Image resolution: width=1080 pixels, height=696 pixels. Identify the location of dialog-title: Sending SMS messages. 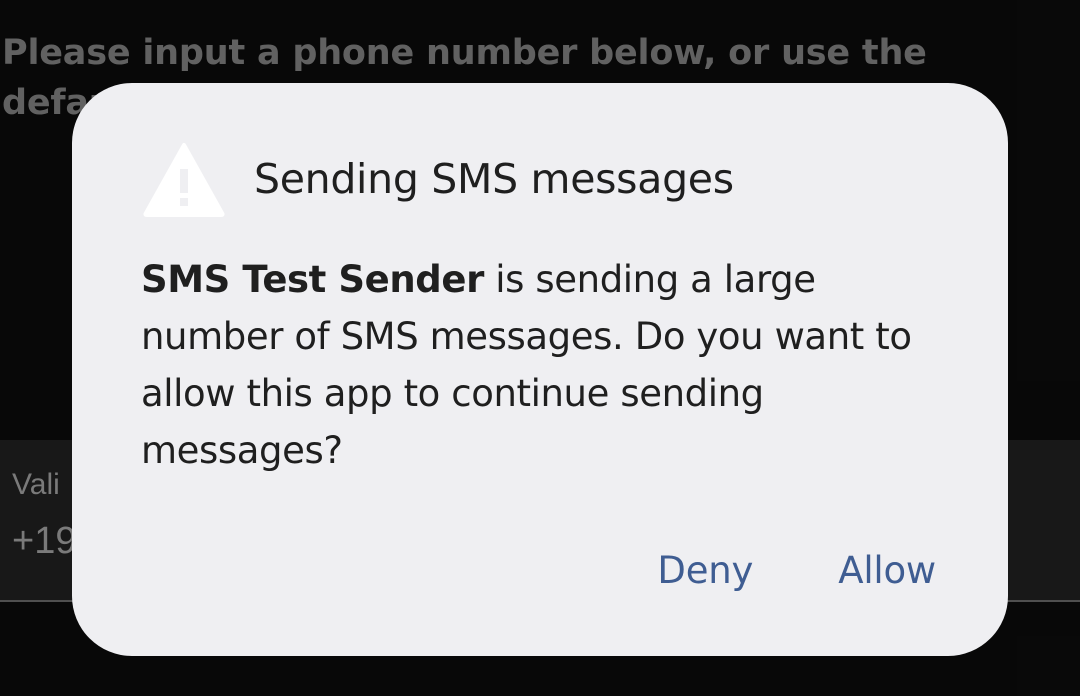
(494, 179).